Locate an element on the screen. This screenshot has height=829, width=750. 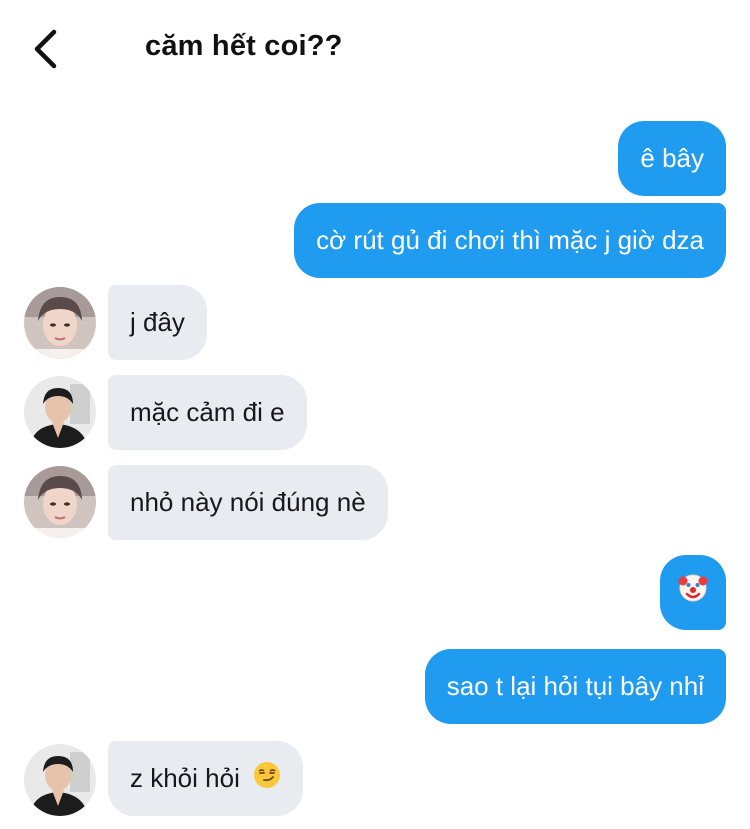
message-bubble-incoming: mặc cảm đi e is located at coordinates (207, 412).